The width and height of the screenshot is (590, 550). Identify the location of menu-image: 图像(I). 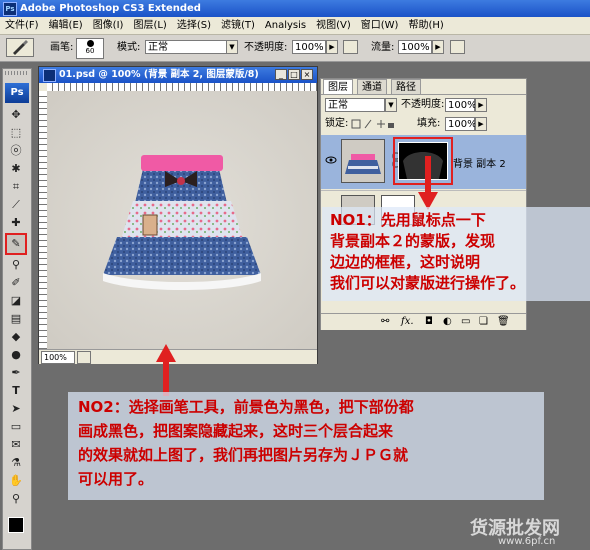
(108, 25).